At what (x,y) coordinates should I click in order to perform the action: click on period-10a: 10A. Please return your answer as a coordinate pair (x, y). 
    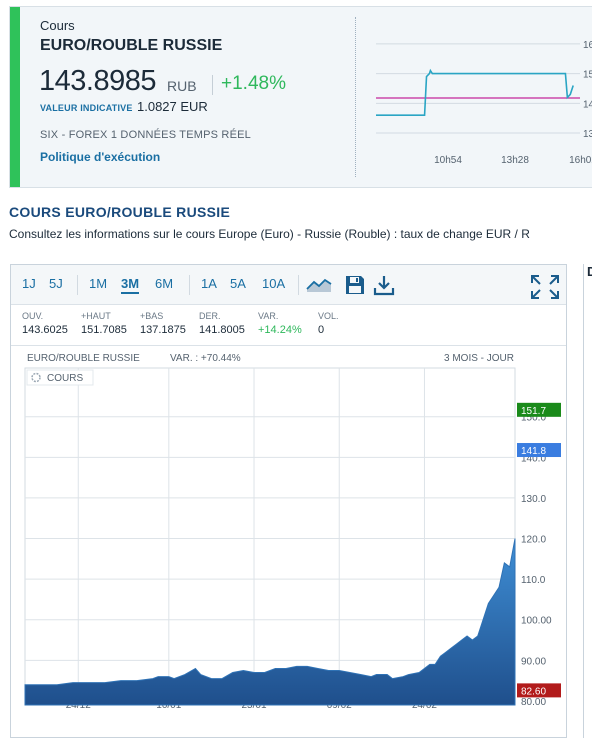
    Looking at the image, I should click on (273, 283).